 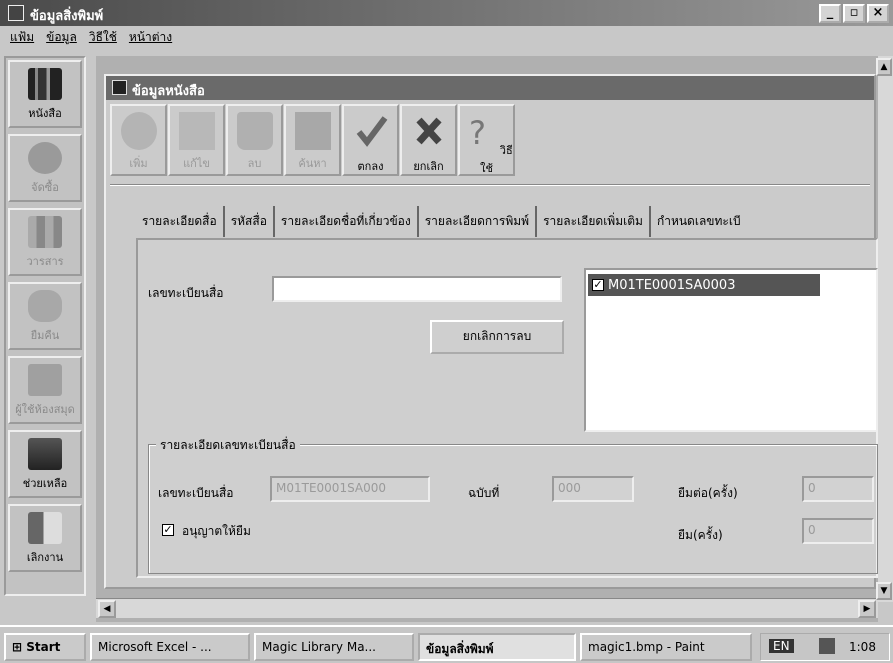 I want to click on detail-reg-label: เลขทะเบียนสื่อ, so click(x=196, y=493).